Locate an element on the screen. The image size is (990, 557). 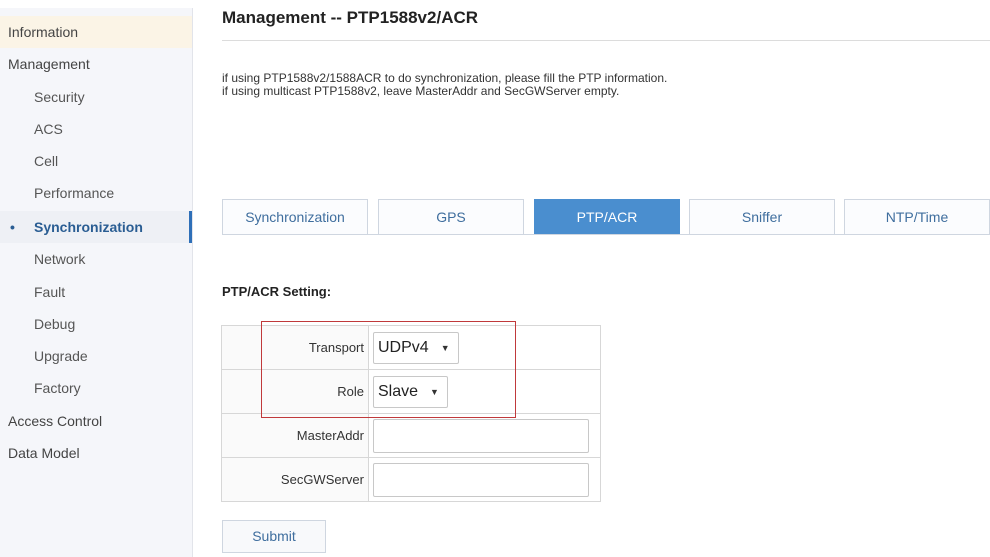
sidebar-item-label: Debug is located at coordinates (55, 324).